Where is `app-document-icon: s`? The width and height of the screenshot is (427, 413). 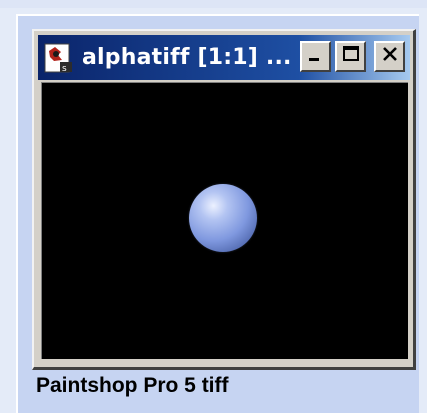 app-document-icon: s is located at coordinates (59, 58).